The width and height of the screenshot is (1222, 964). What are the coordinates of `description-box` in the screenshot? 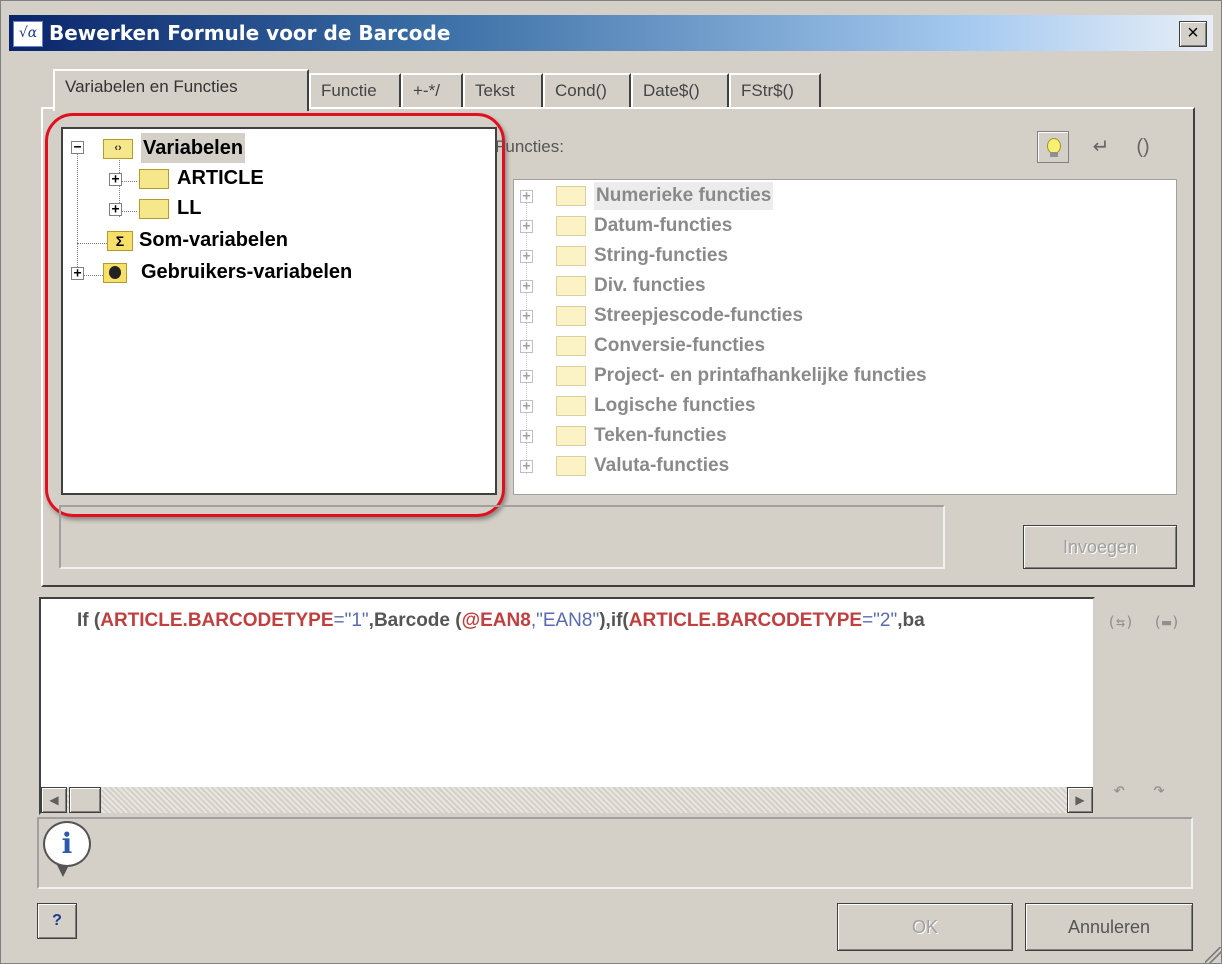 It's located at (502, 537).